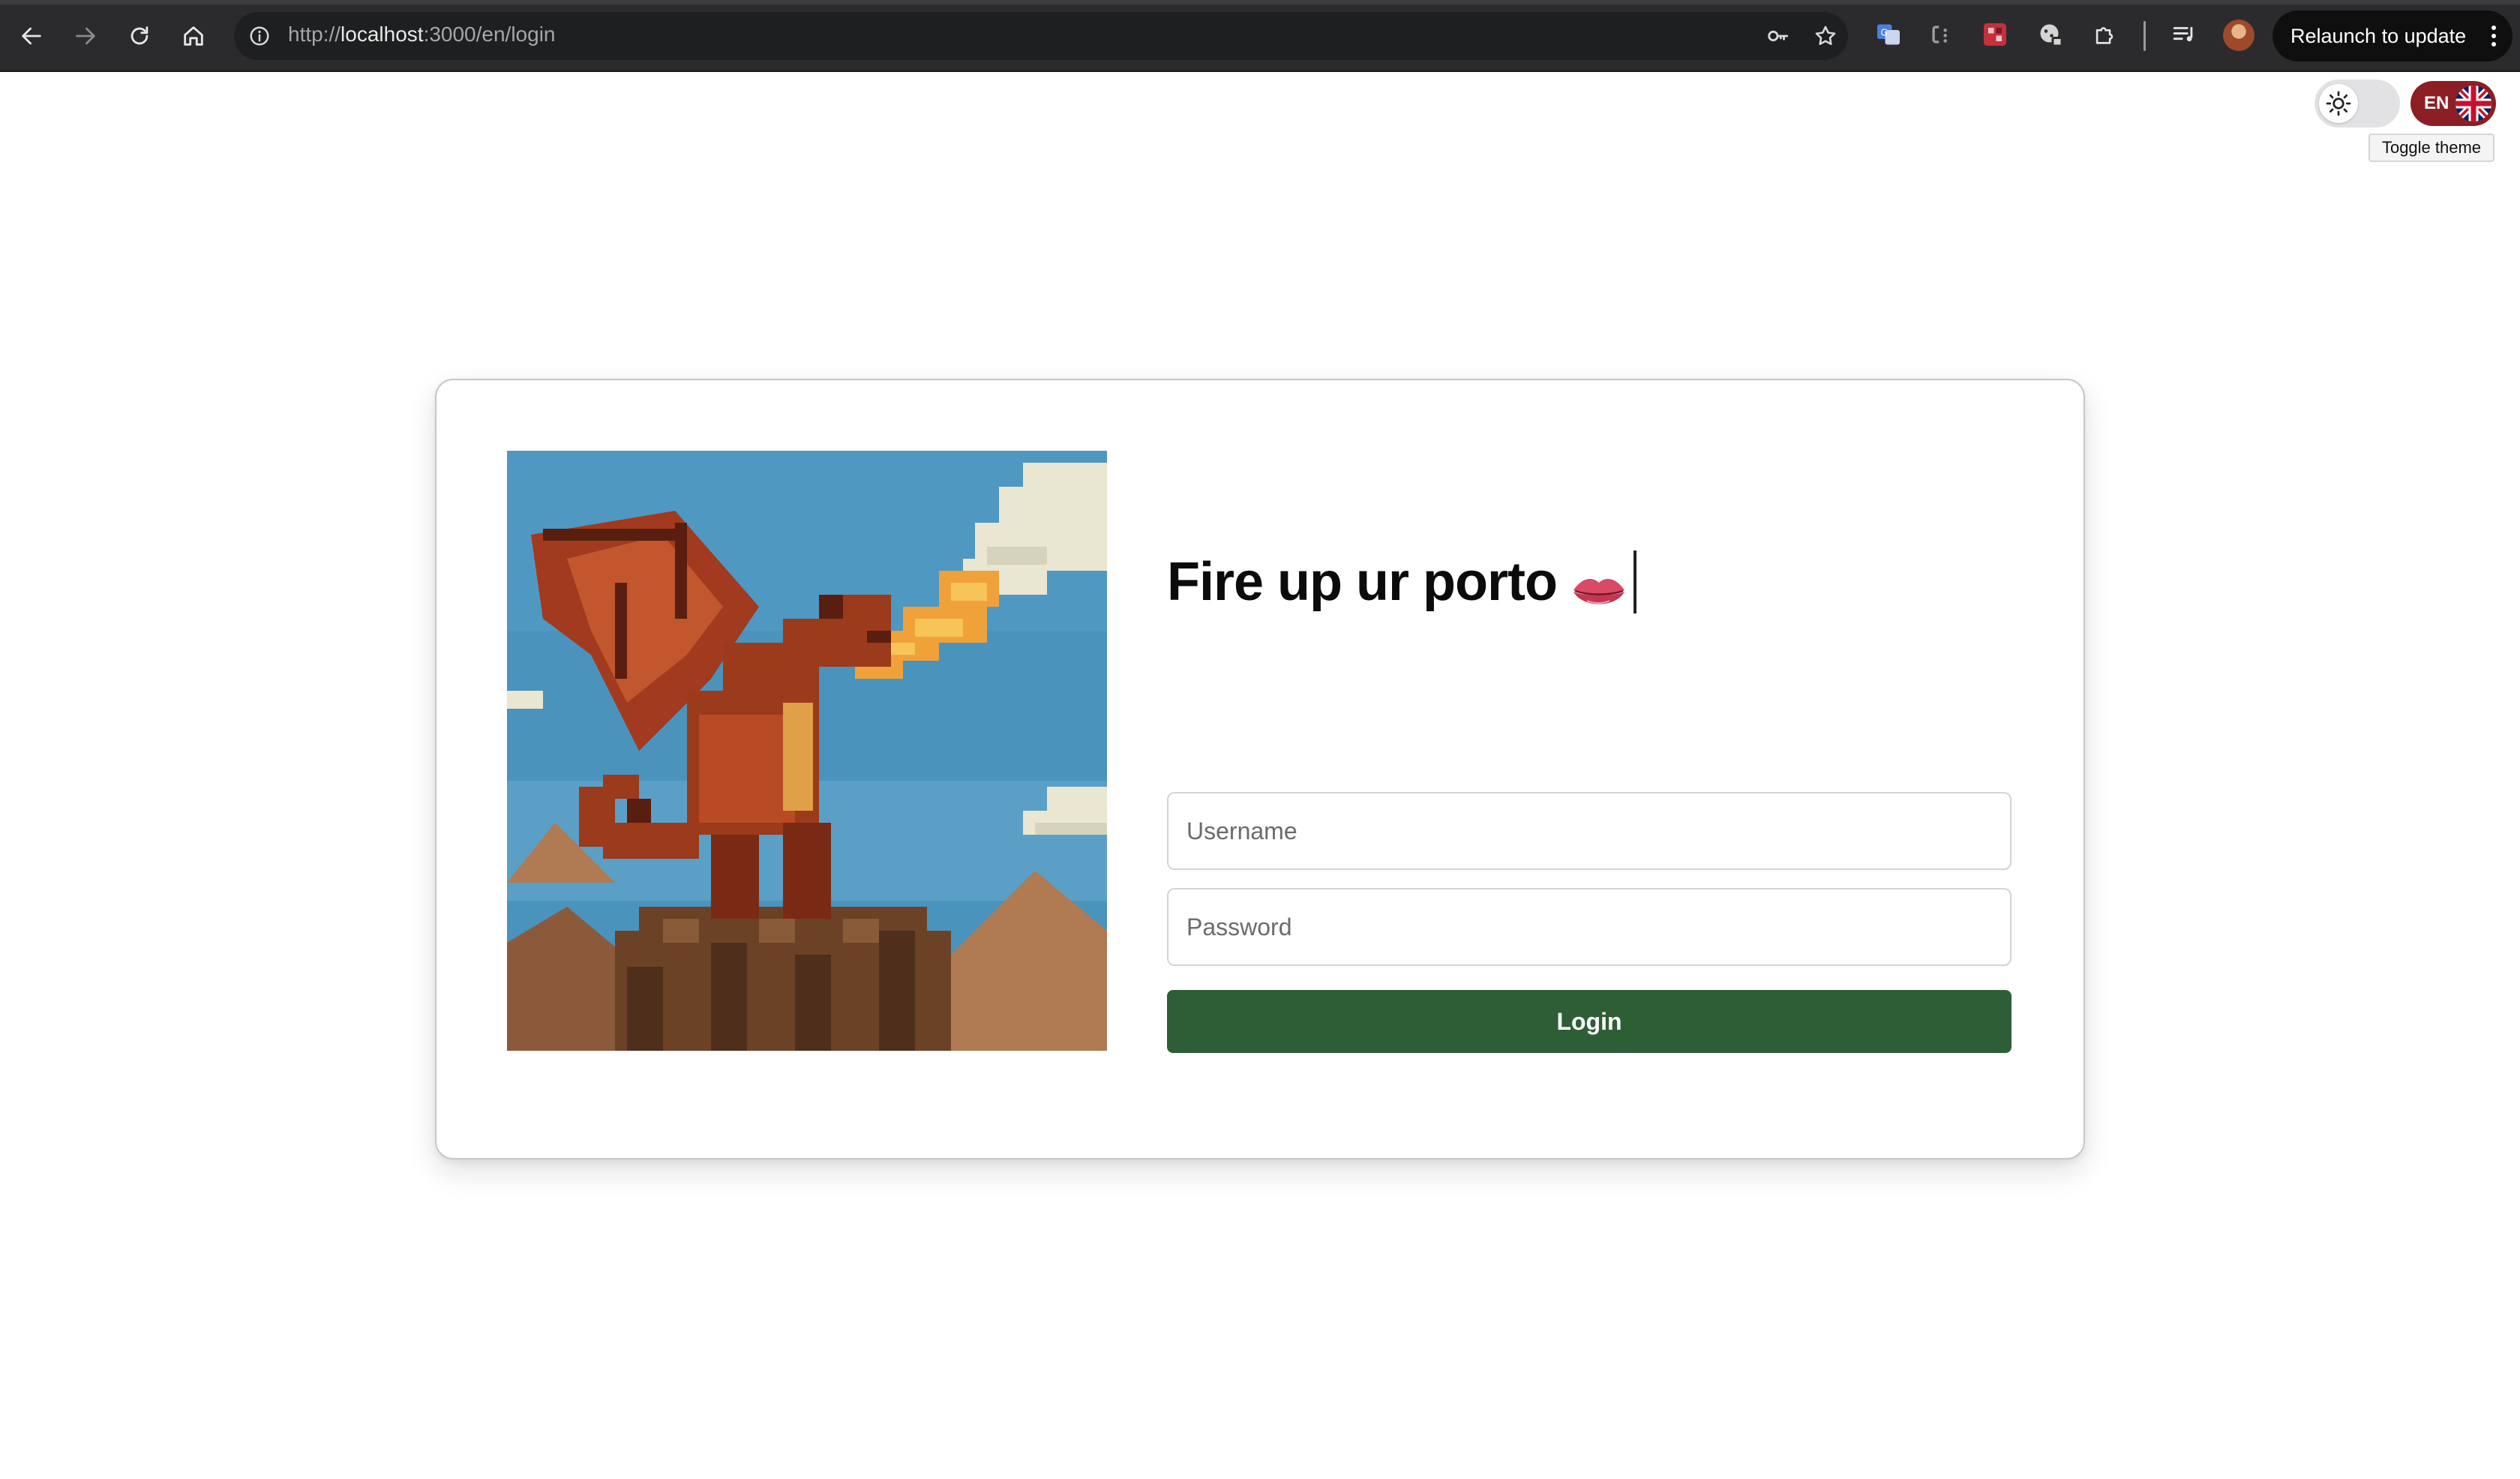 This screenshot has height=1479, width=2520. Describe the element at coordinates (1041, 36) in the screenshot. I see `address-bar: http://localhost:3000/en/login` at that location.